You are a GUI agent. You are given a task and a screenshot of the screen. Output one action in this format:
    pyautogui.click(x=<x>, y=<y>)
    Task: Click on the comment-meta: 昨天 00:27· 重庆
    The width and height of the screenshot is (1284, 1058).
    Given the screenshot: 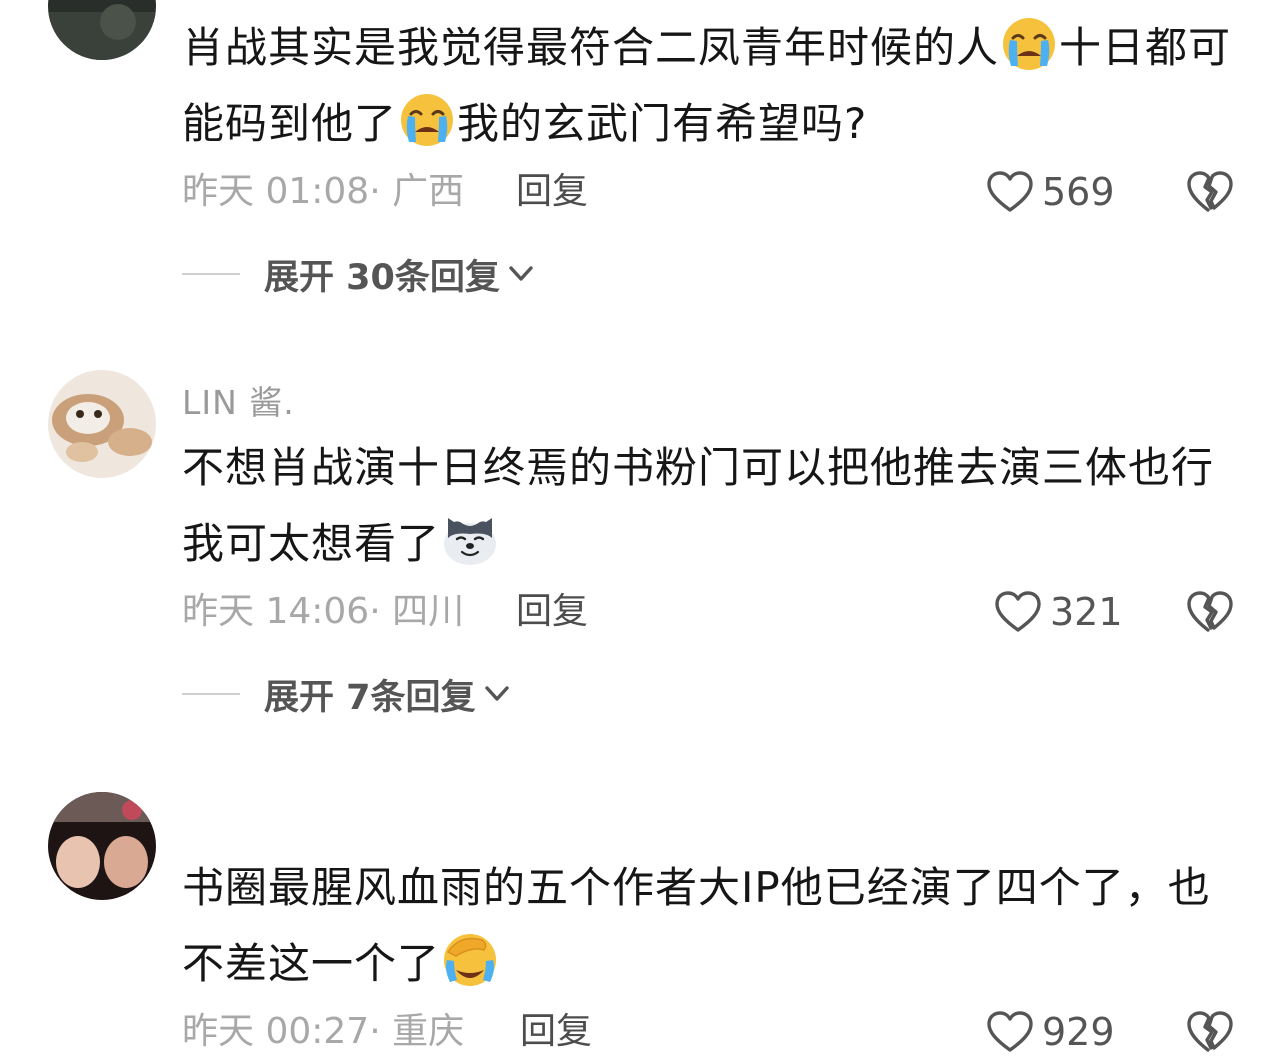 What is the action you would take?
    pyautogui.click(x=323, y=1032)
    